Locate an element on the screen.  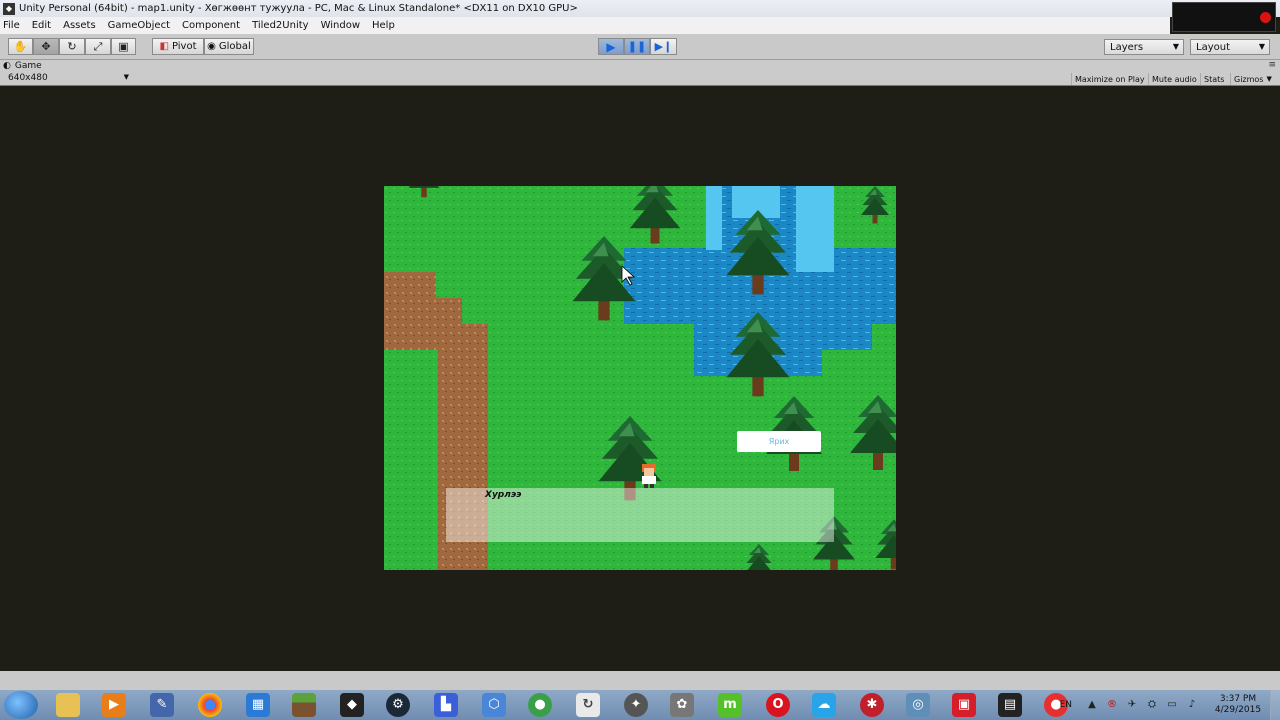
hand-tool-button: ✋ is located at coordinates (20, 46).